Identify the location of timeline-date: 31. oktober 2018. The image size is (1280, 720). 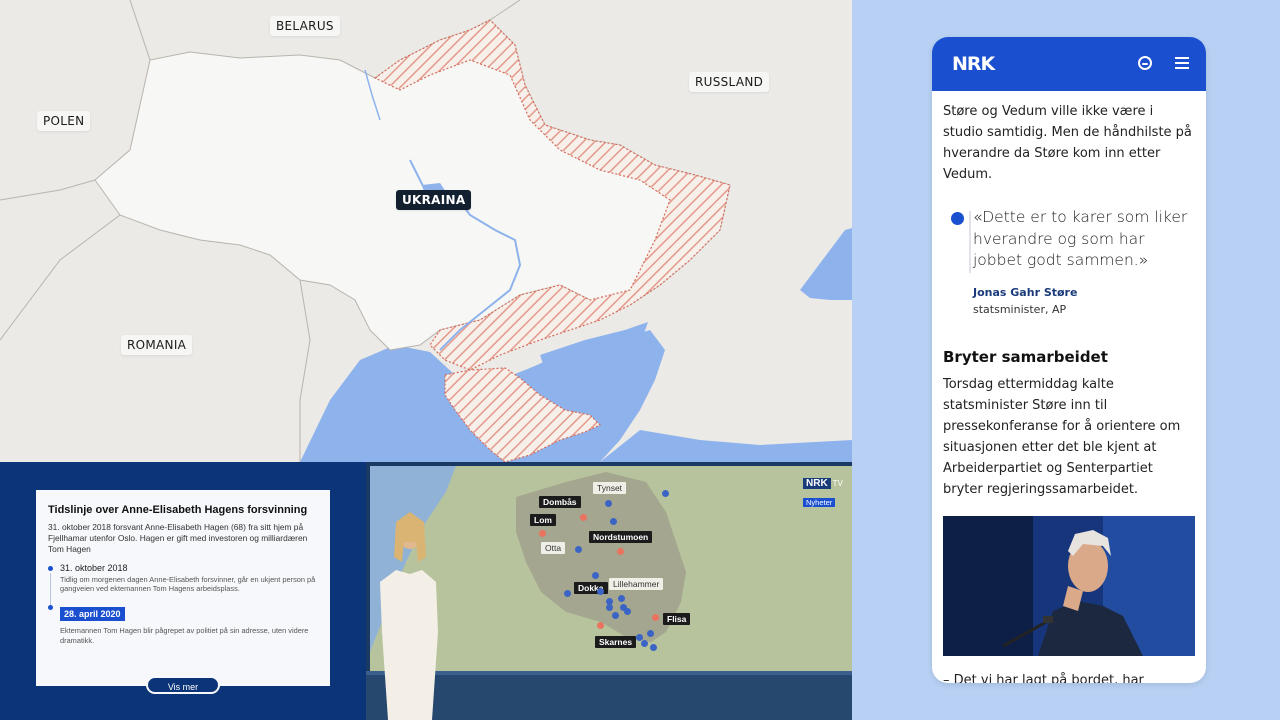
(94, 567).